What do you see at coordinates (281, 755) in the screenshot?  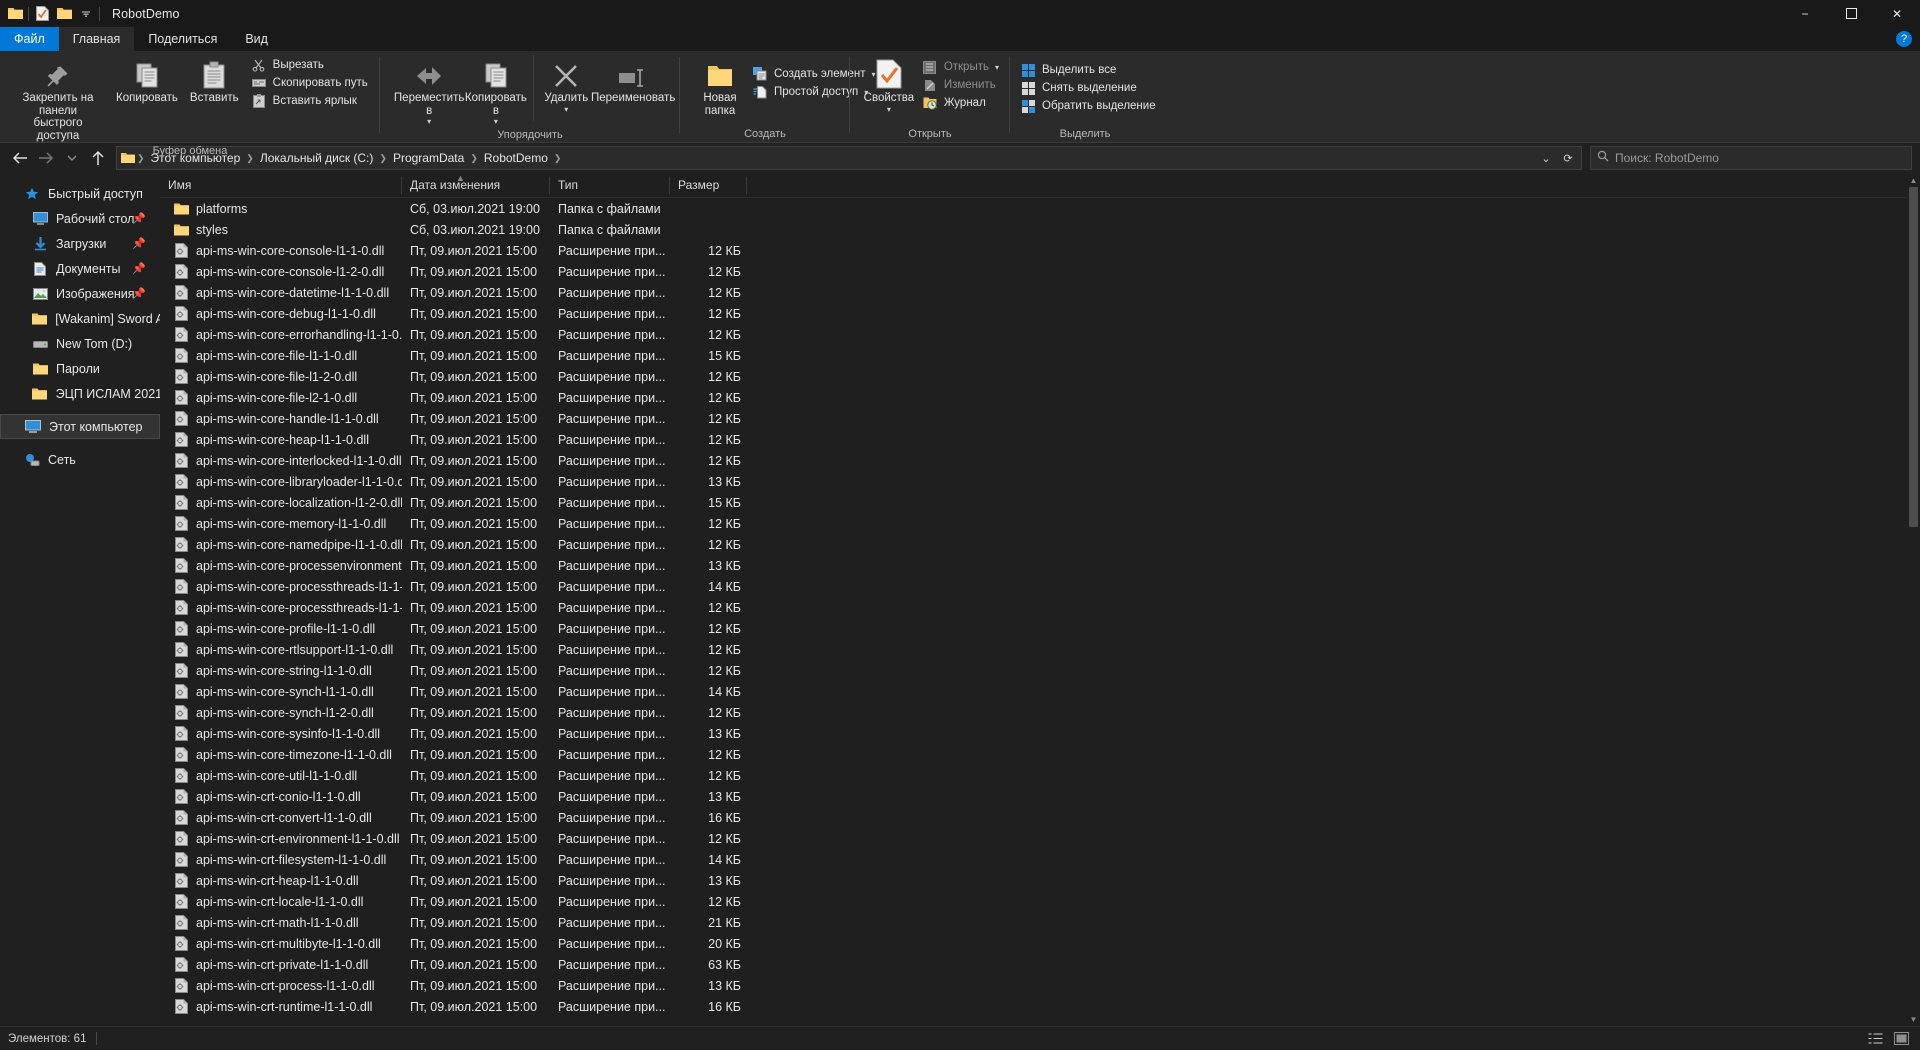 I see `file-name-cell: api-ms-win-core-timezone-l1-1-0.dll` at bounding box center [281, 755].